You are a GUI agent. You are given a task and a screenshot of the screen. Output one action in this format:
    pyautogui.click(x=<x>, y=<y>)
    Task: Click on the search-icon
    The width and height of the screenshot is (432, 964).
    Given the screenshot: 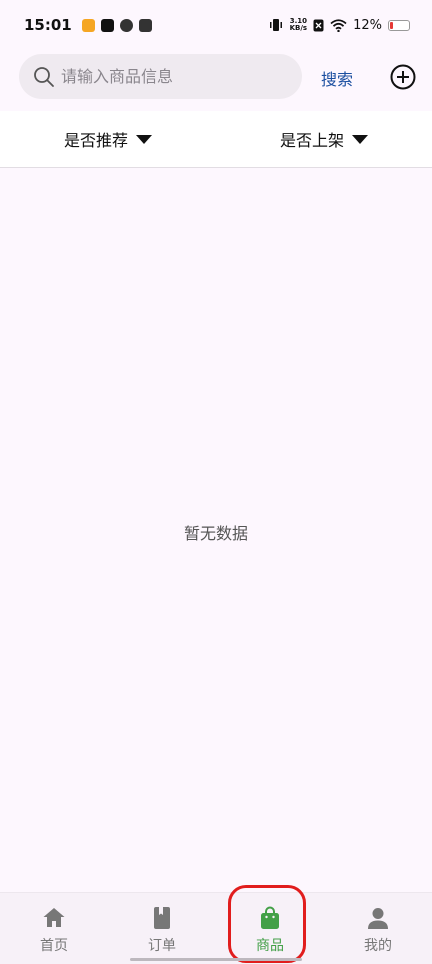 What is the action you would take?
    pyautogui.click(x=44, y=76)
    